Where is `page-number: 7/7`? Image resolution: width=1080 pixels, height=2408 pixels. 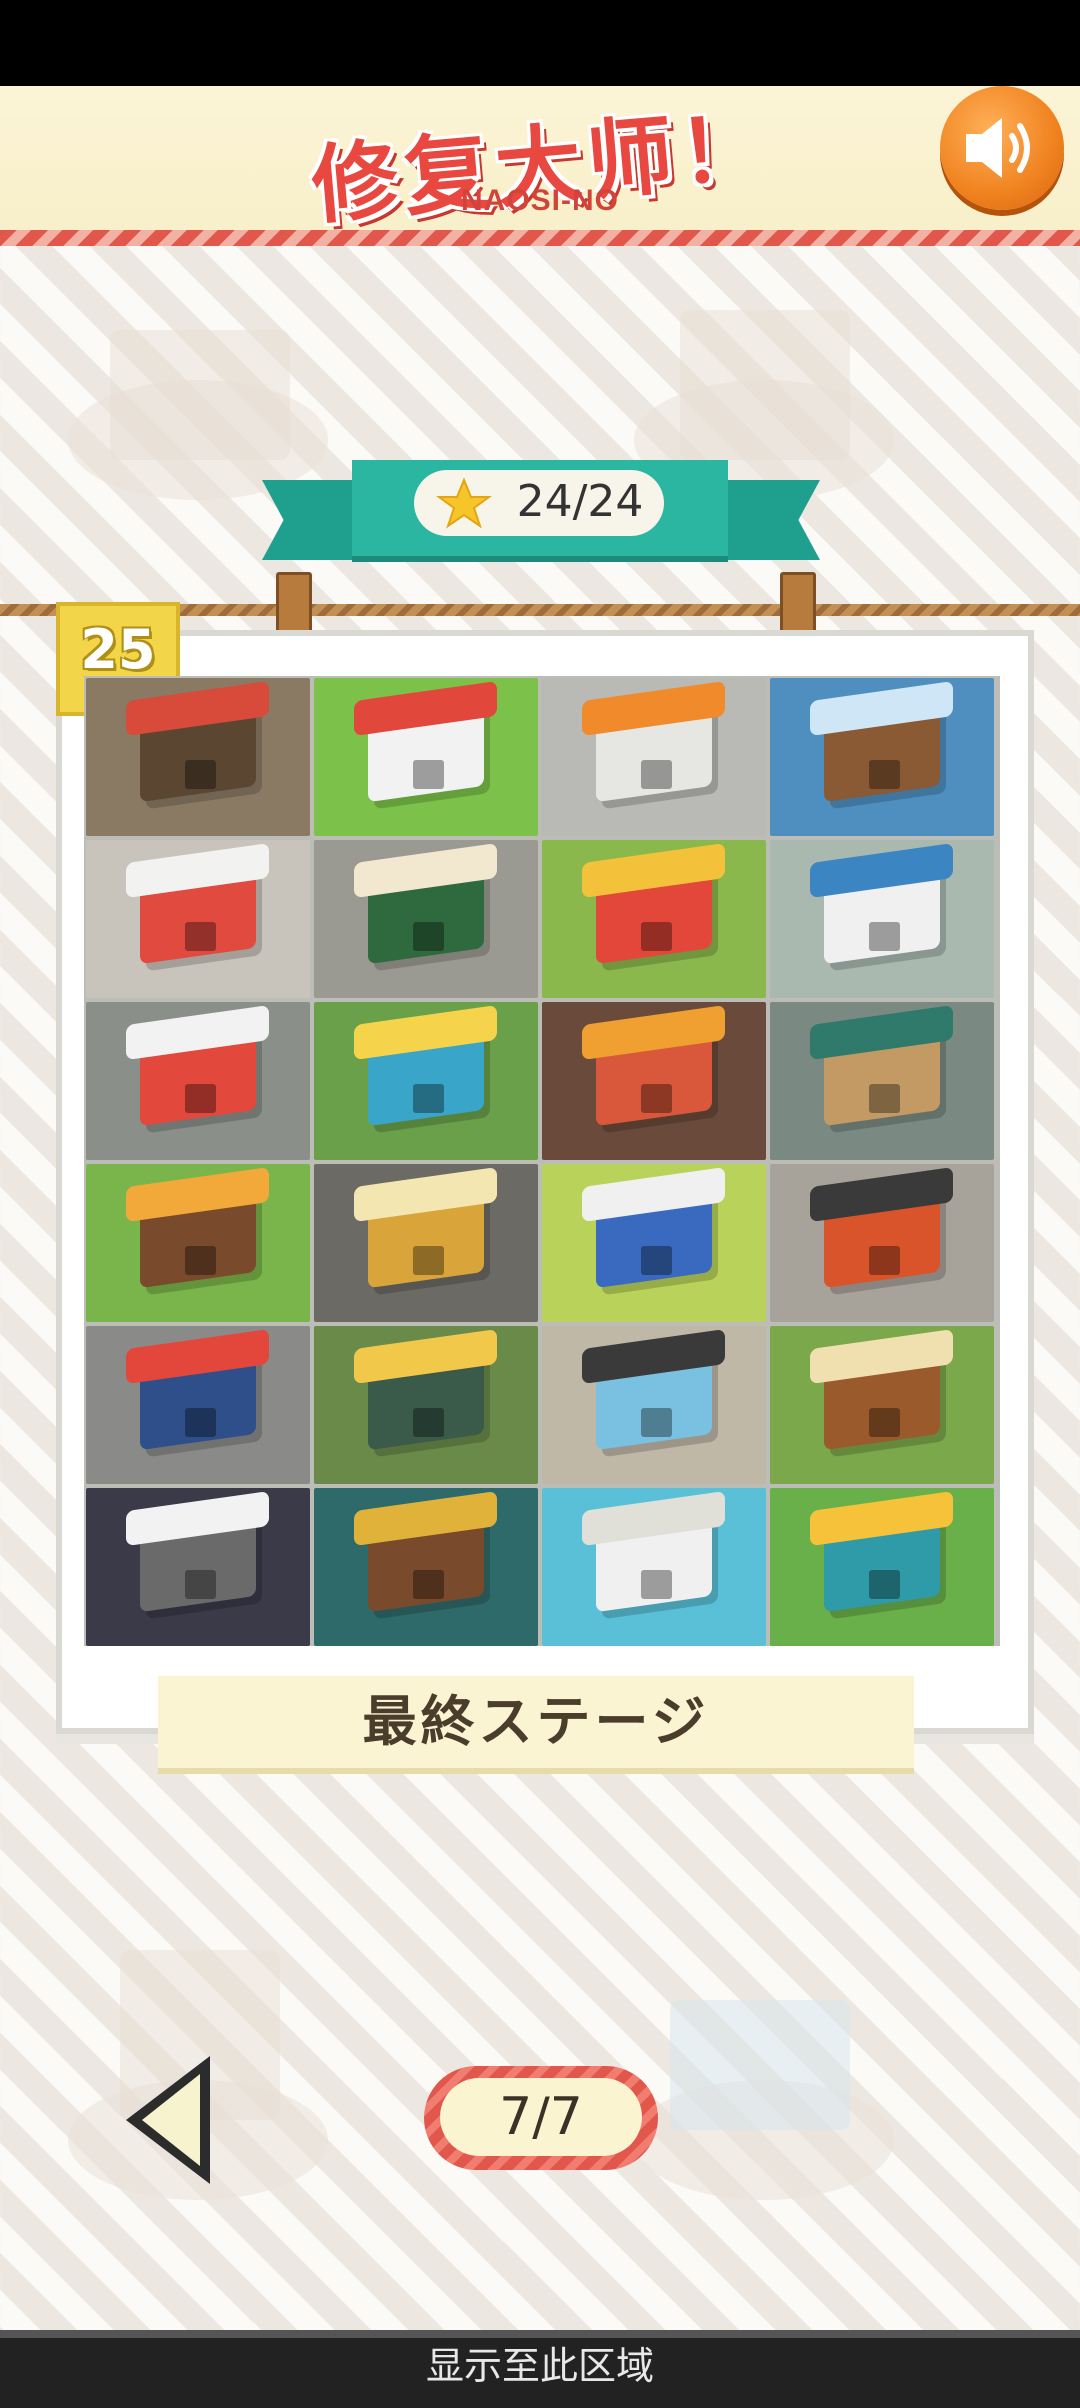 page-number: 7/7 is located at coordinates (541, 2117).